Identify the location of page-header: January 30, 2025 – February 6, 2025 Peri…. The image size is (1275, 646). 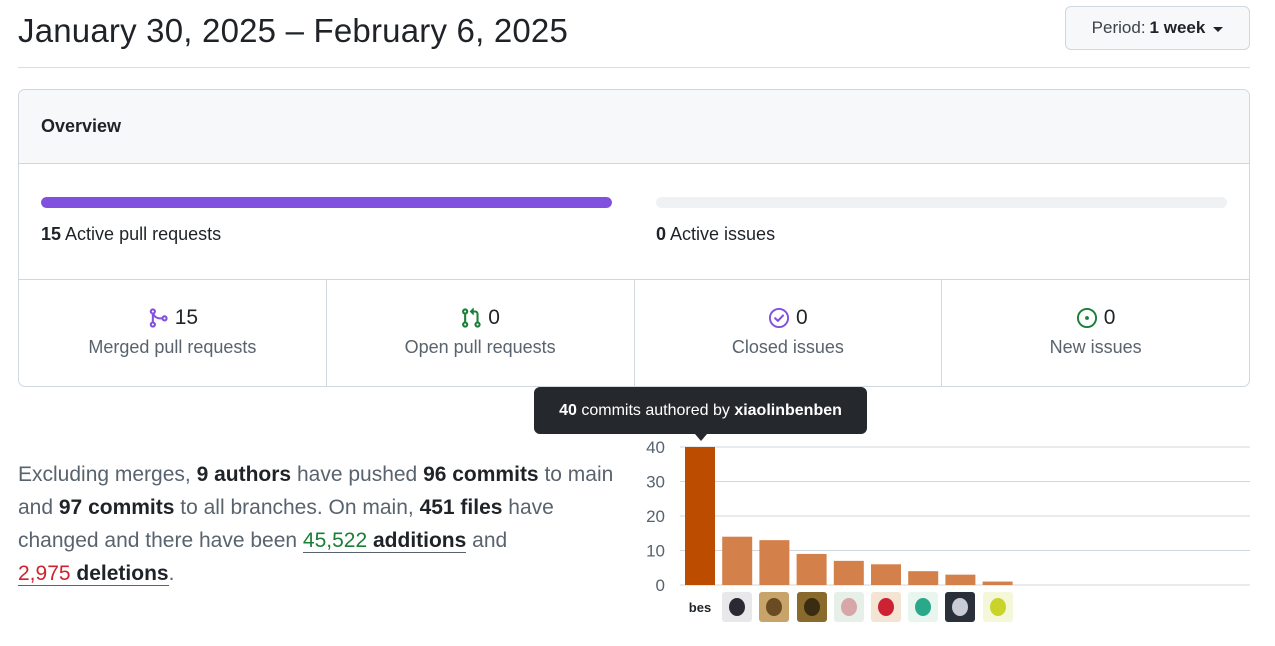
(634, 34).